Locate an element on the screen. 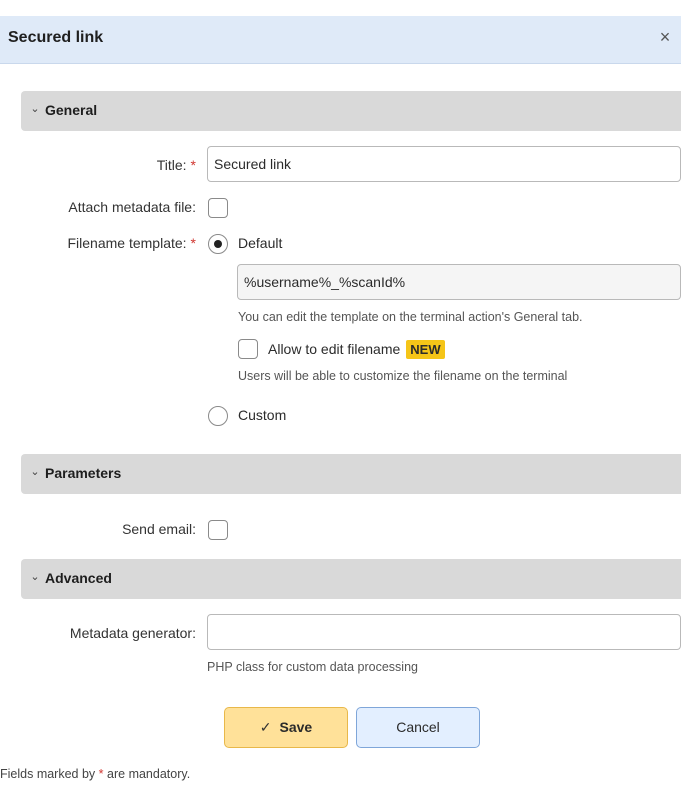 The height and width of the screenshot is (788, 681). close-icon: × is located at coordinates (665, 37).